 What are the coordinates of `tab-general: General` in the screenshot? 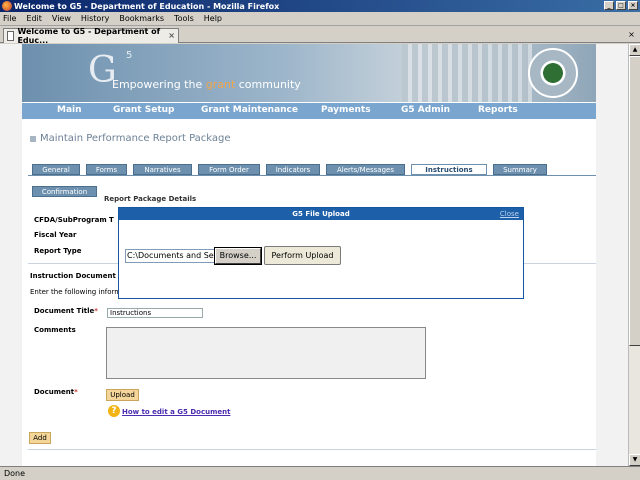 It's located at (56, 169).